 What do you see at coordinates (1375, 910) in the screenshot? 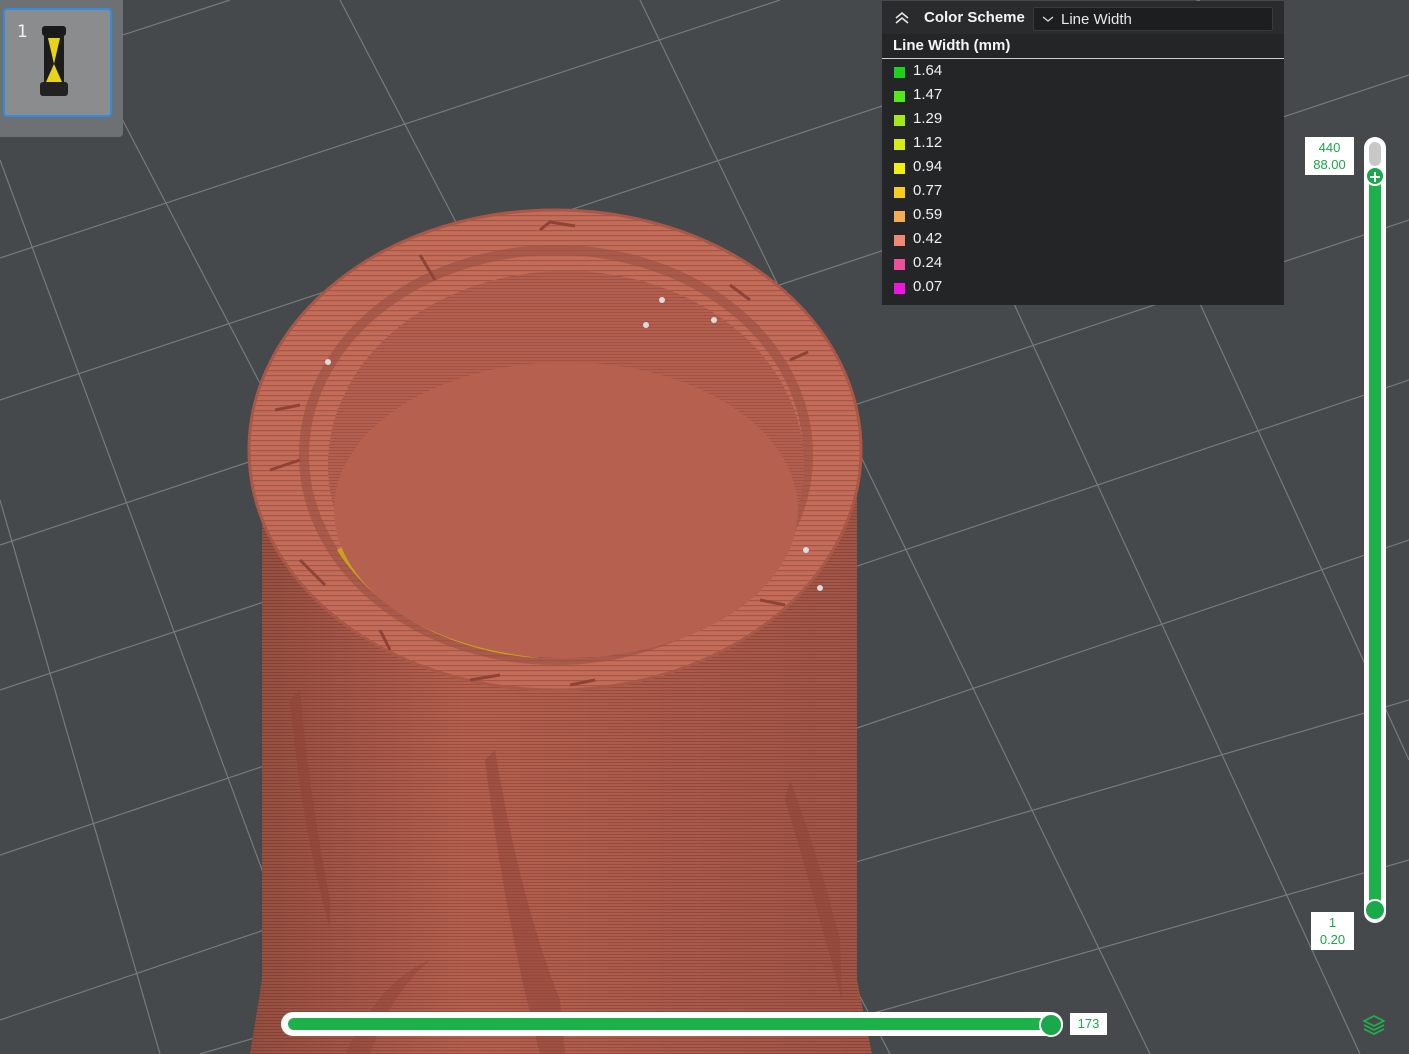
I see `layer-slider-bottom-handle` at bounding box center [1375, 910].